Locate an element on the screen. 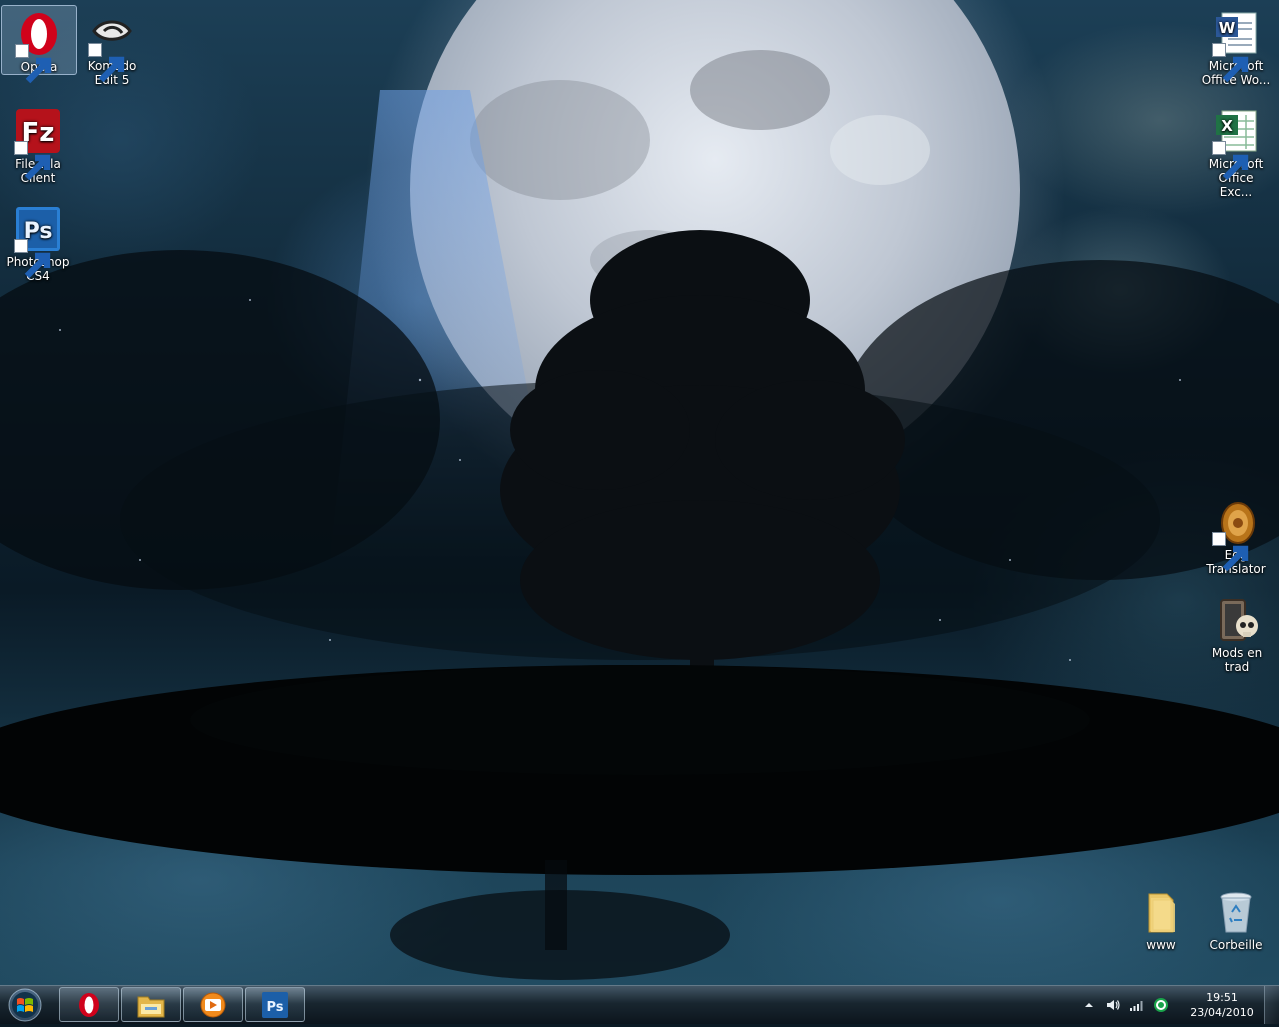 Image resolution: width=1279 pixels, height=1027 pixels. komodo-icon is located at coordinates (112, 46).